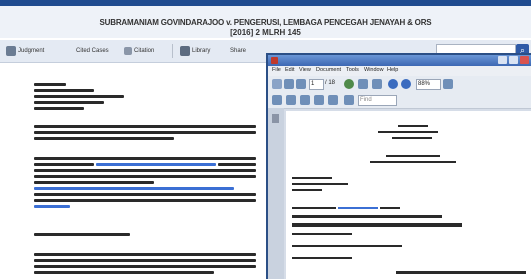 The image size is (531, 279). Describe the element at coordinates (185, 51) in the screenshot. I see `library-icon` at that location.